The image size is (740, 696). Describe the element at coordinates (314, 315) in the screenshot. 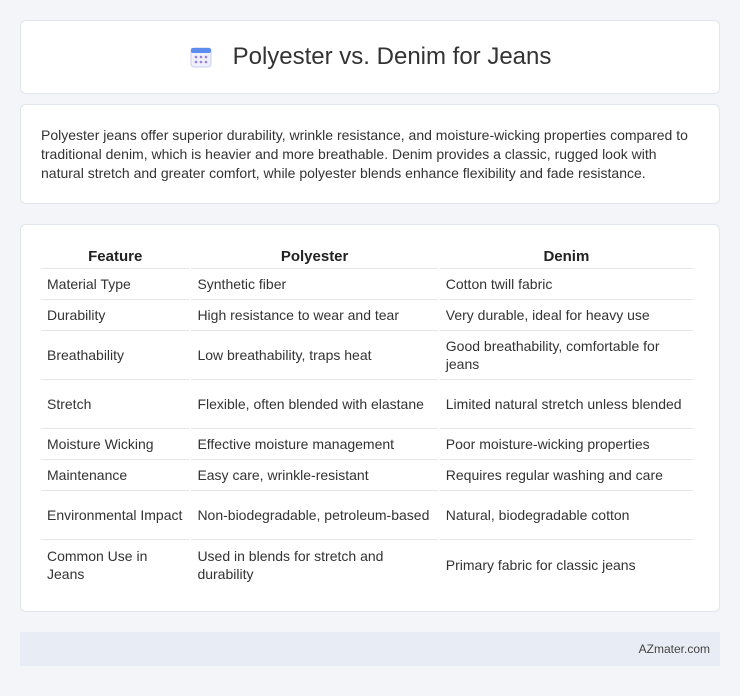

I see `table-cell: High resistance to wear and tear` at that location.